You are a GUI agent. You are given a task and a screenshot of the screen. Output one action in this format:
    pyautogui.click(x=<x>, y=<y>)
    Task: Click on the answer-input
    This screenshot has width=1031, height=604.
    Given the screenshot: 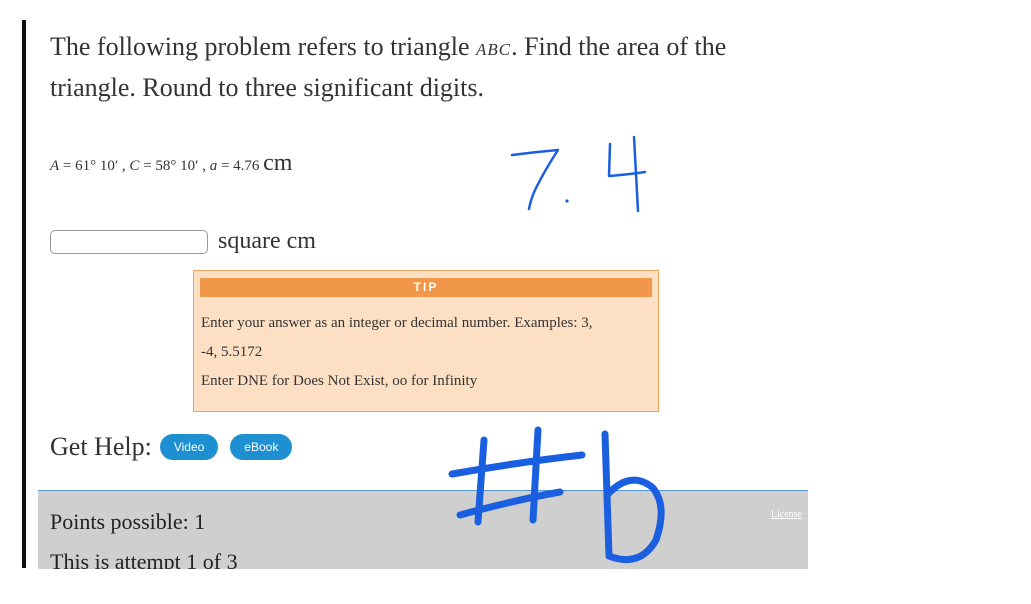 What is the action you would take?
    pyautogui.click(x=129, y=241)
    